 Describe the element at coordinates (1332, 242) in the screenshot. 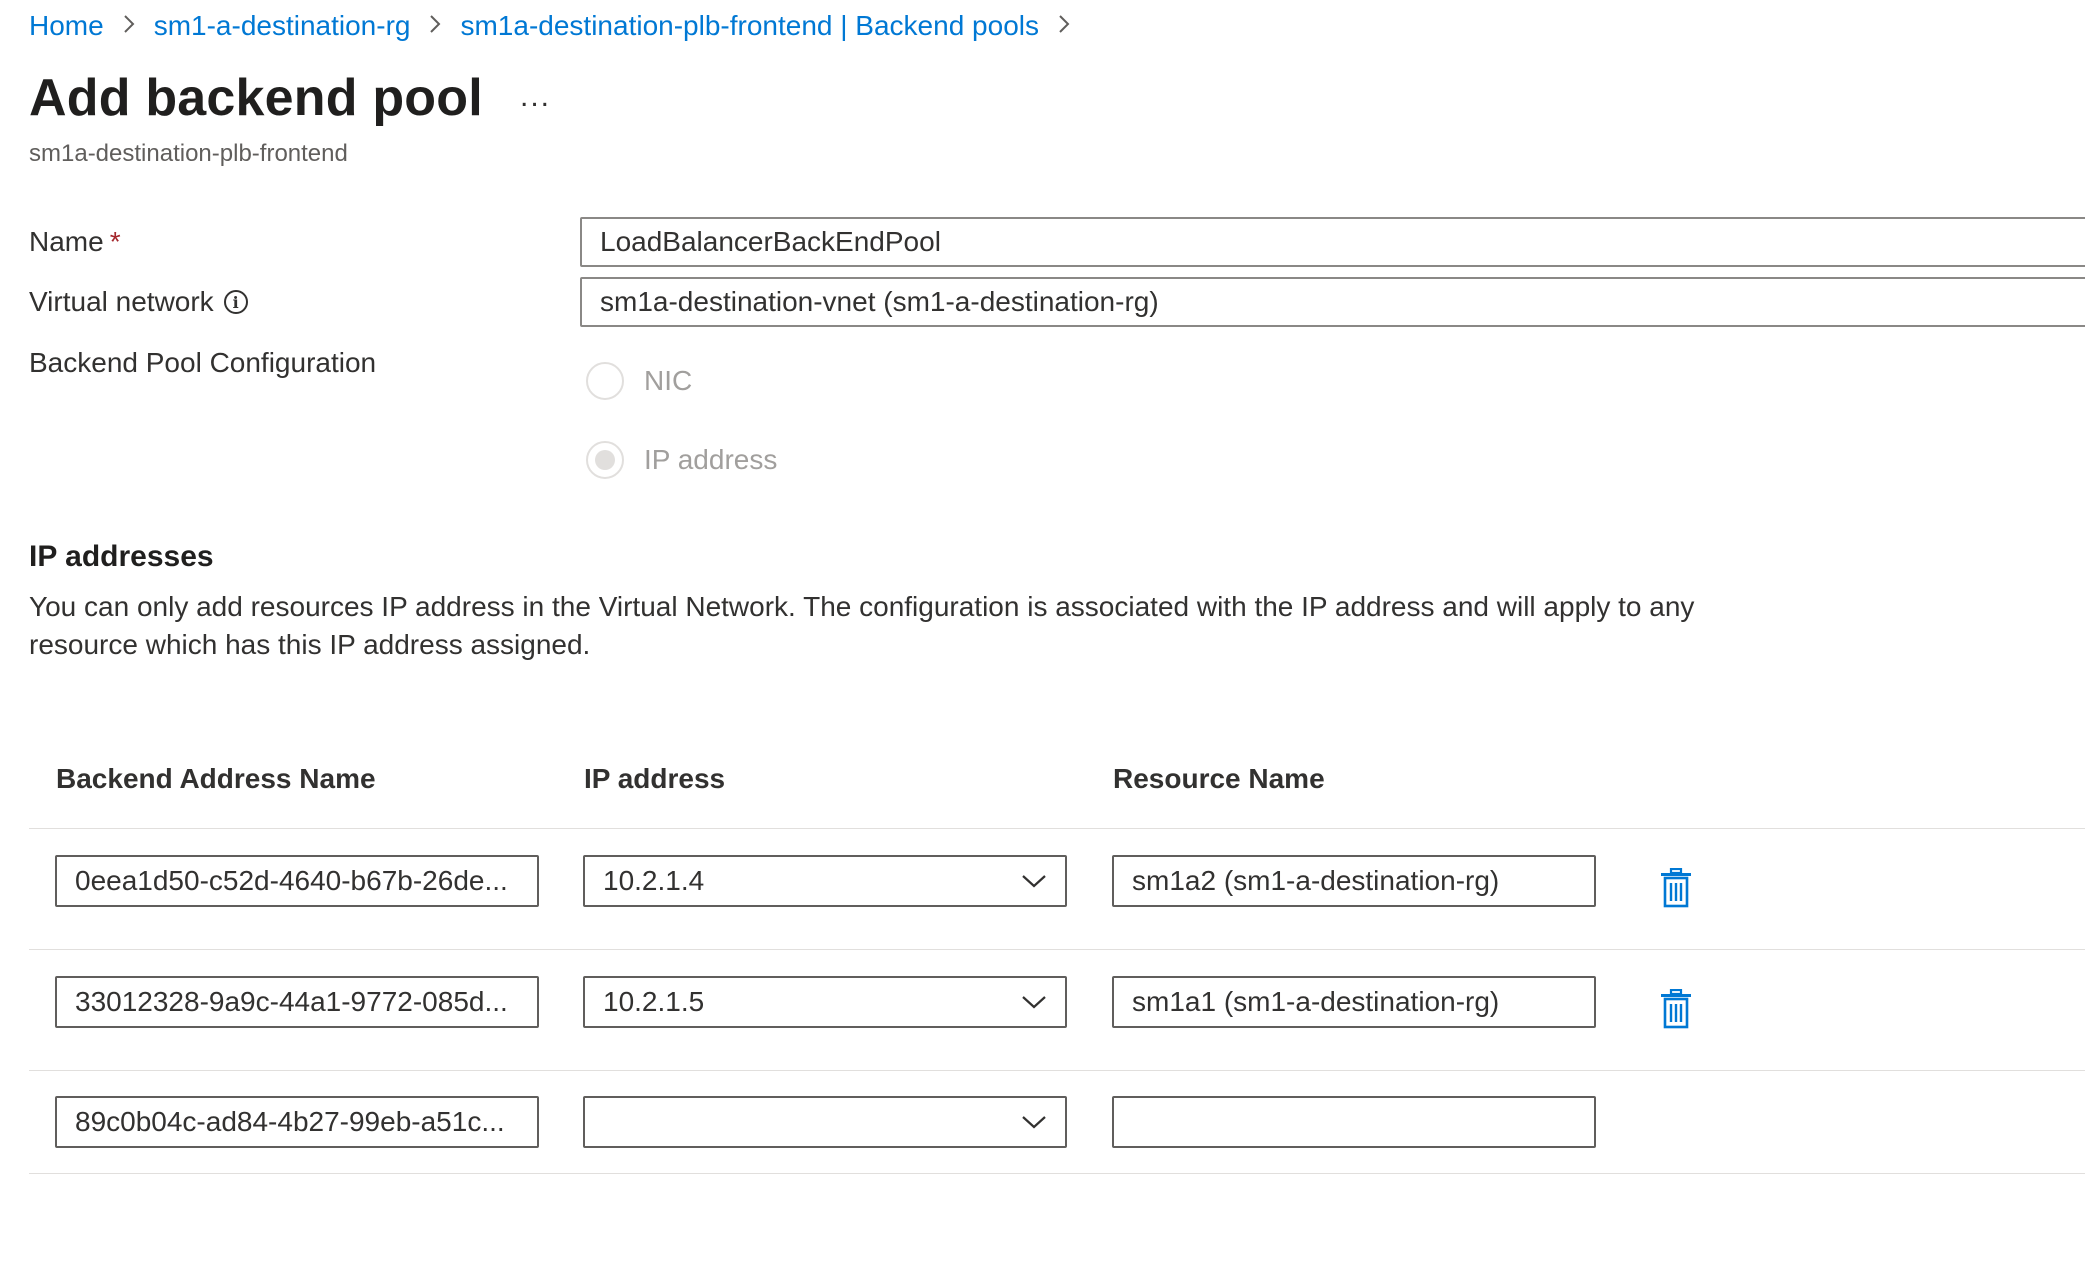

I see `name-field: LoadBalancerBackEndPool` at that location.